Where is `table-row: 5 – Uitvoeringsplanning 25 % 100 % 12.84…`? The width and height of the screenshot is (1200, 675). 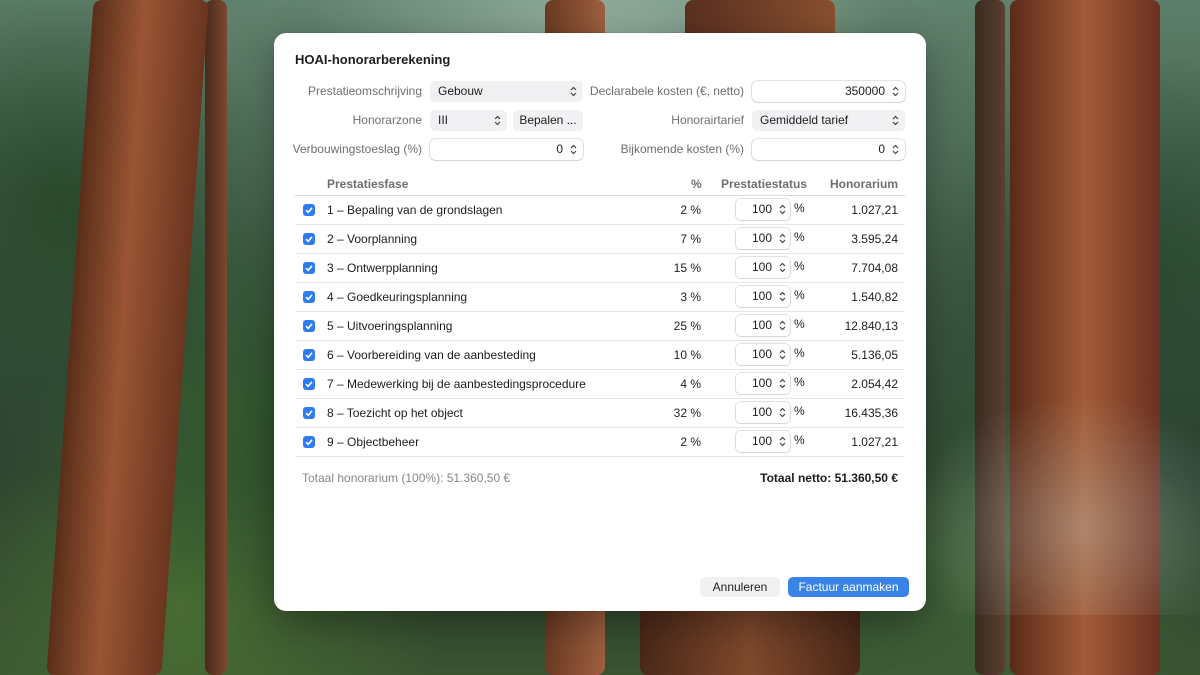
table-row: 5 – Uitvoeringsplanning 25 % 100 % 12.84… is located at coordinates (600, 326).